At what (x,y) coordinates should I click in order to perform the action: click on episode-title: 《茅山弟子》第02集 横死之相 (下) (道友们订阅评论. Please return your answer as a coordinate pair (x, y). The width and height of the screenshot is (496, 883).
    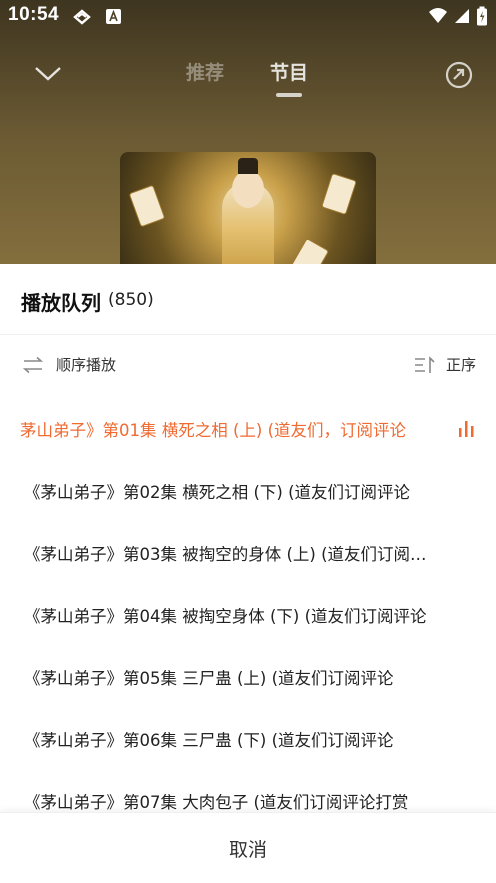
    Looking at the image, I should click on (217, 492).